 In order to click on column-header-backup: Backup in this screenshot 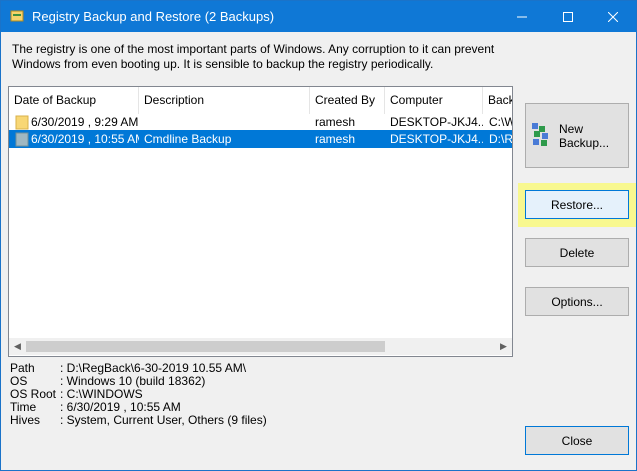, I will do `click(497, 100)`.